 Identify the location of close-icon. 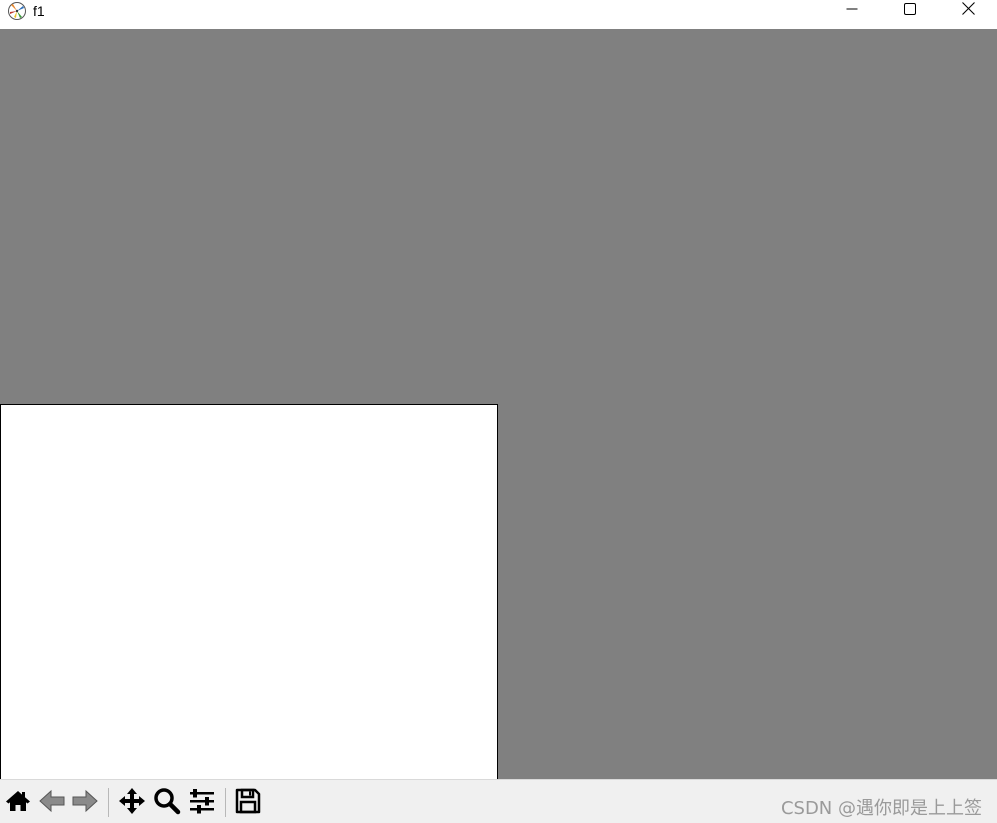
(968, 11).